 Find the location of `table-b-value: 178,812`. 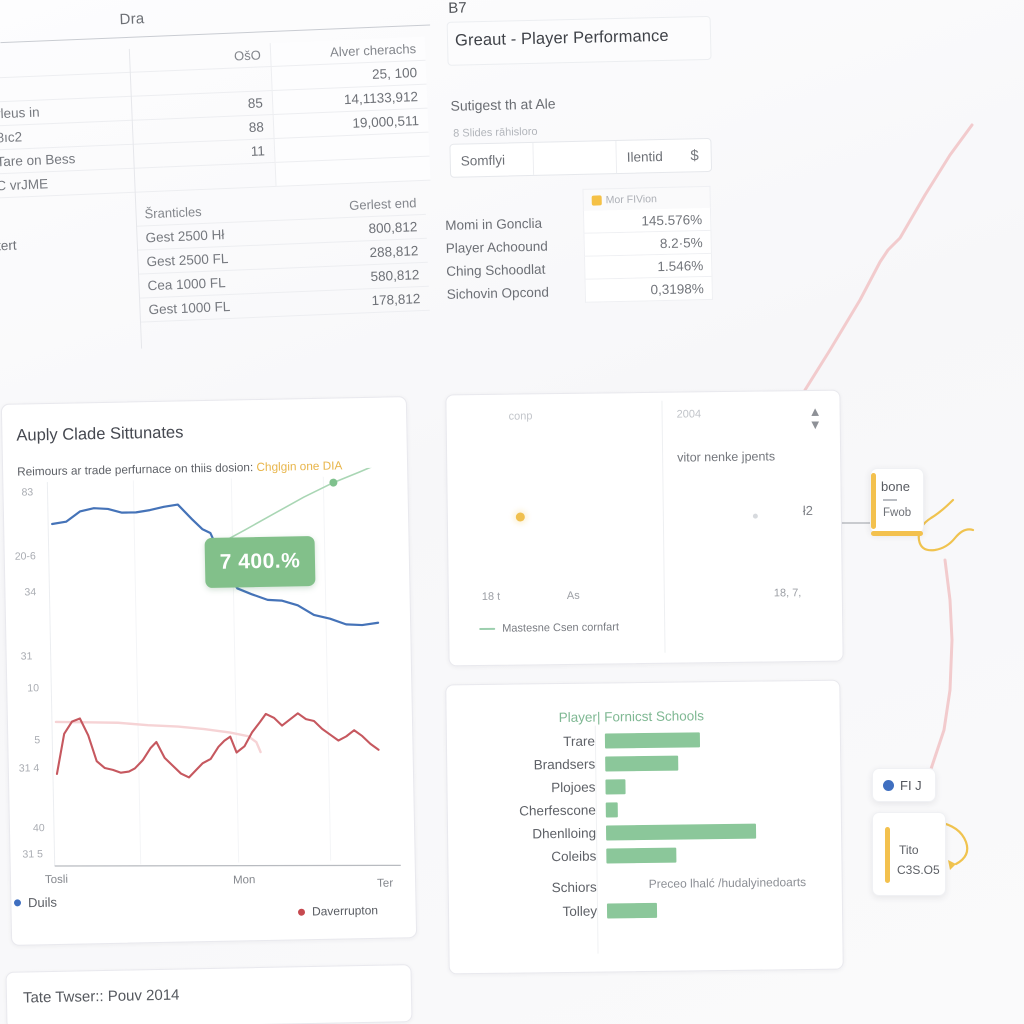

table-b-value: 178,812 is located at coordinates (359, 301).